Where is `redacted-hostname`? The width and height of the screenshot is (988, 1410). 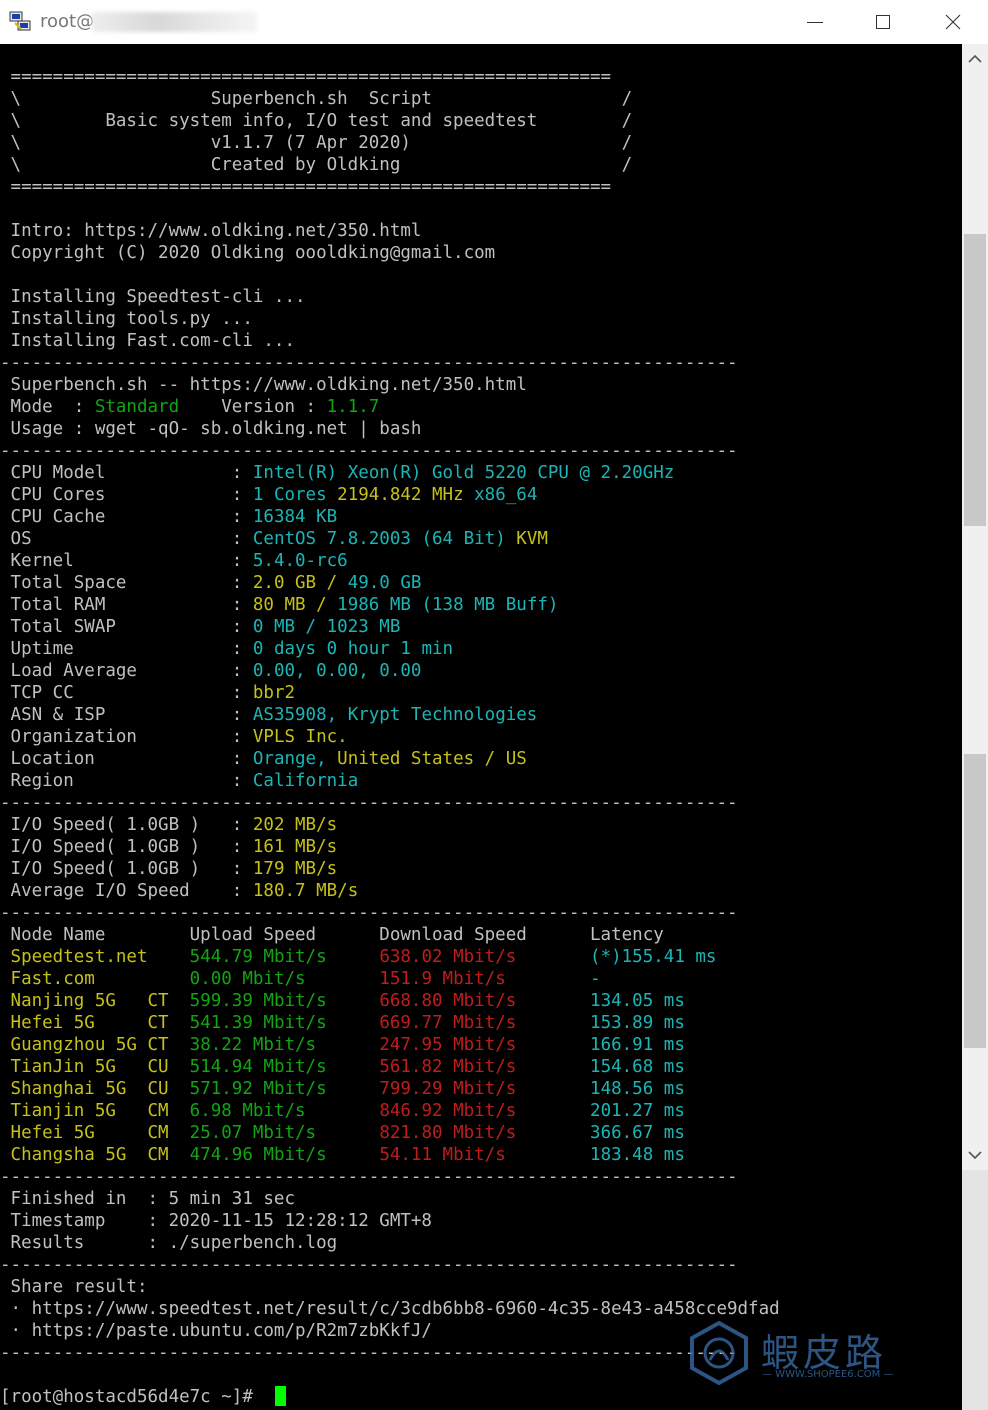 redacted-hostname is located at coordinates (174, 22).